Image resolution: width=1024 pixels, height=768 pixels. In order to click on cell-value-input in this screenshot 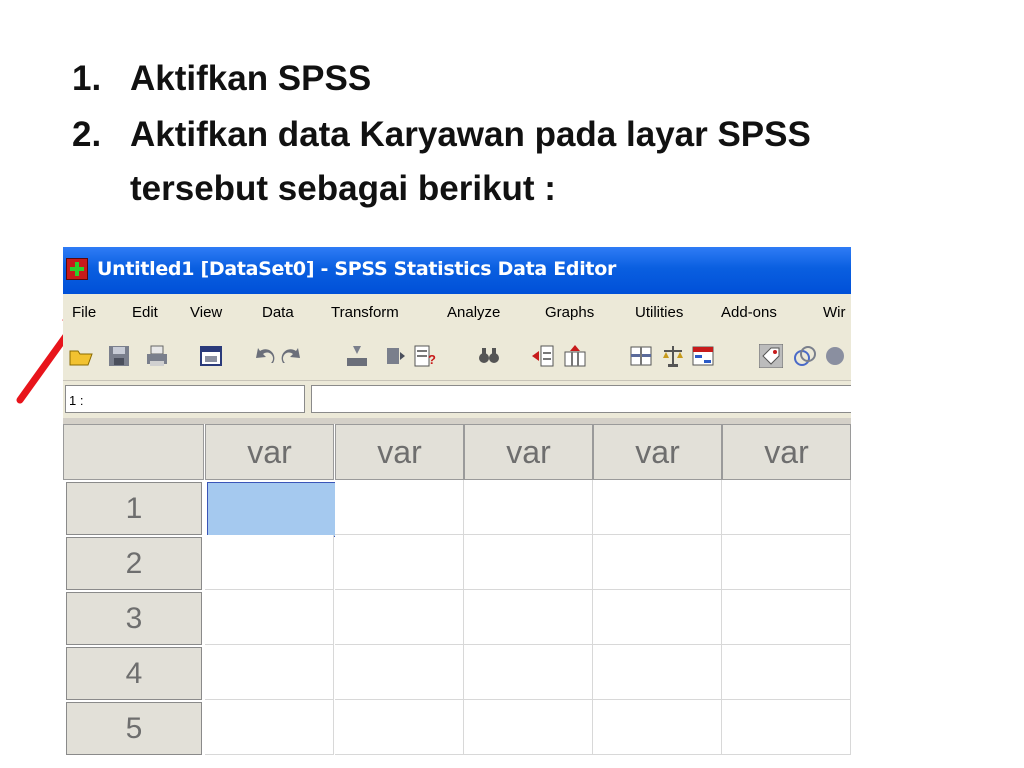, I will do `click(581, 399)`.